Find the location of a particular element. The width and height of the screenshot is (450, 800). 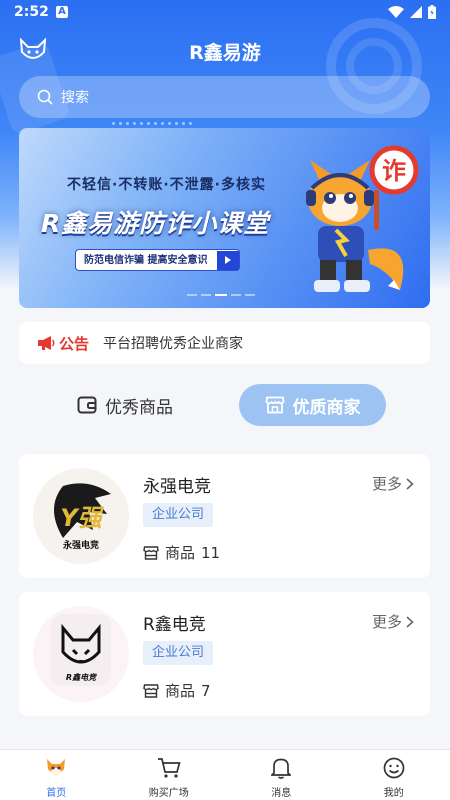

tab-label: 优质商家 is located at coordinates (326, 407).